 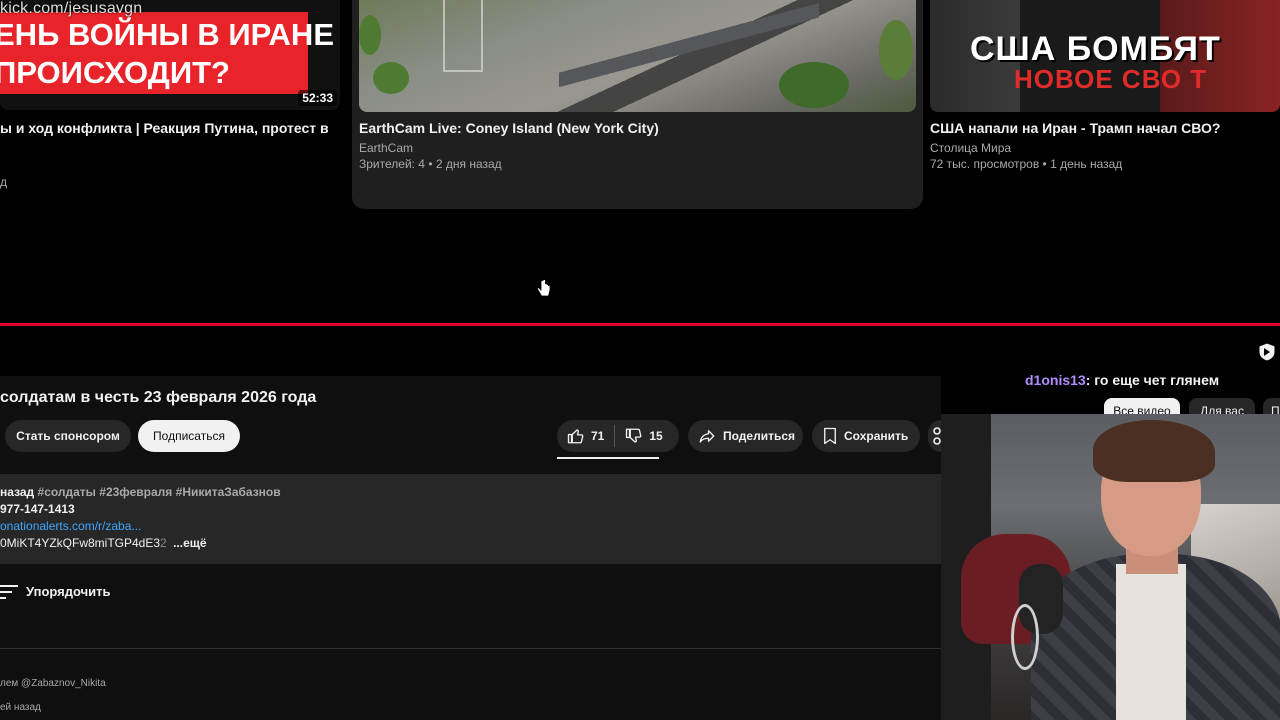 What do you see at coordinates (1267, 352) in the screenshot?
I see `shield-icon` at bounding box center [1267, 352].